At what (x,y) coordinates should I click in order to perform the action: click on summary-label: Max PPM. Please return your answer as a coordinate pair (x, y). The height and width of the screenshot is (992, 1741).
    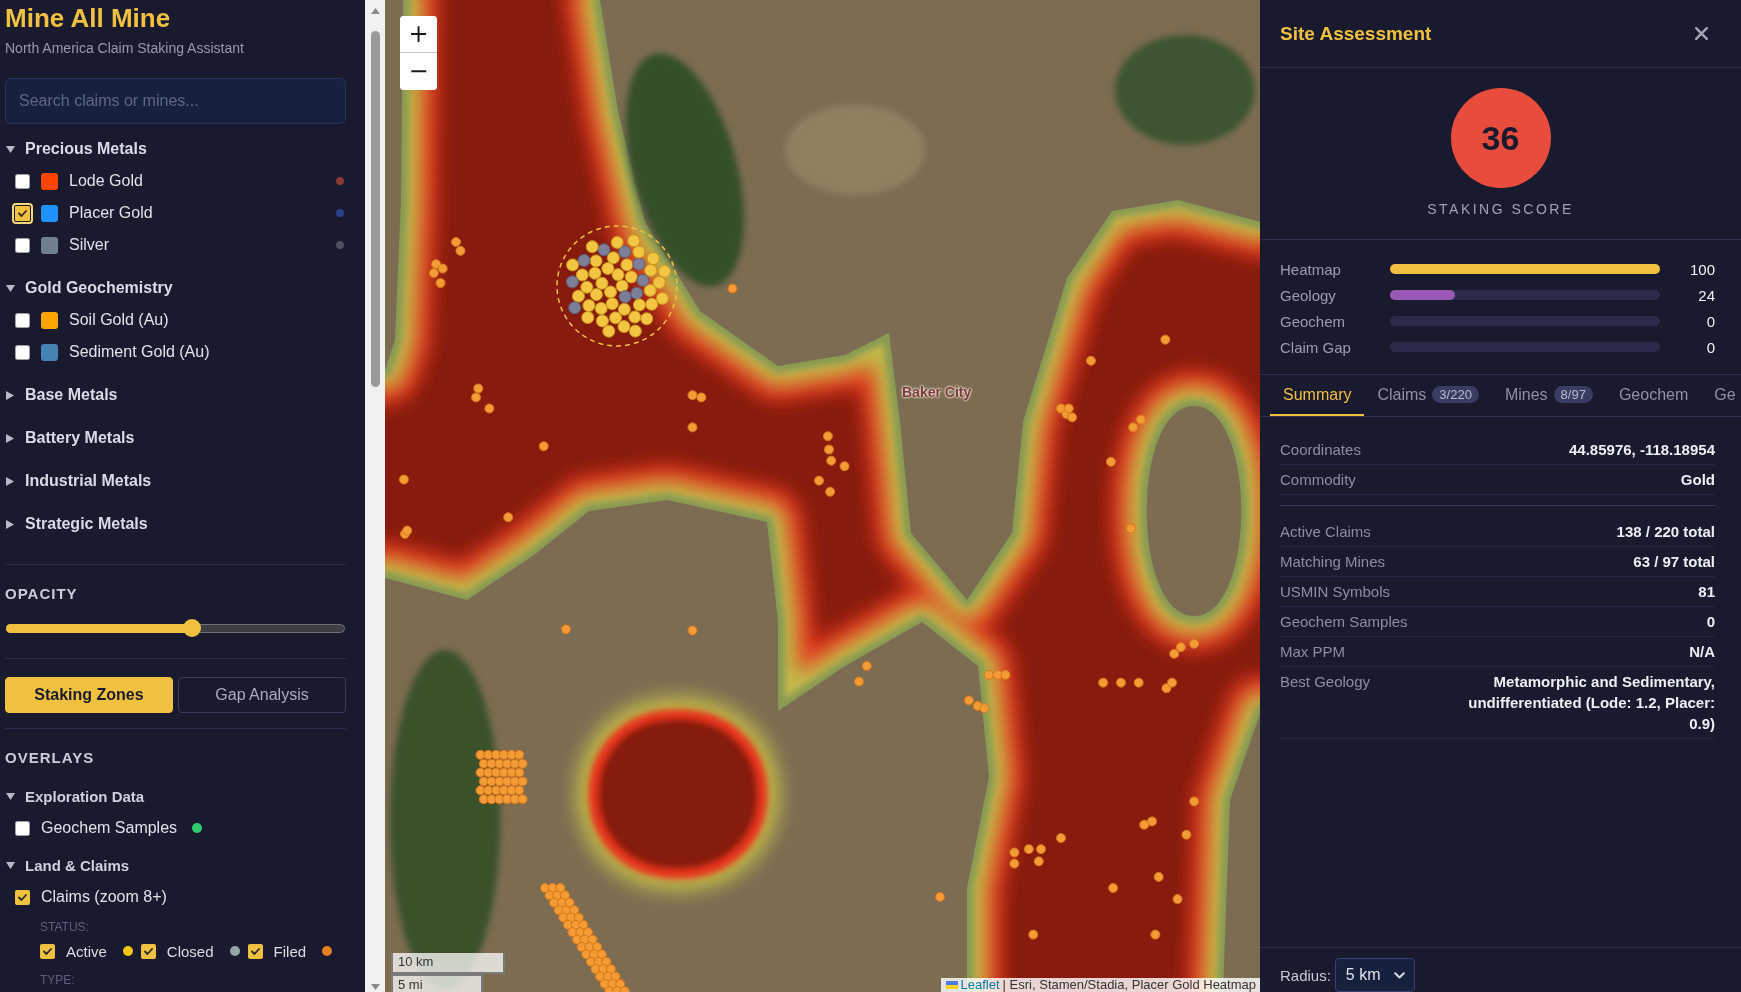
    Looking at the image, I should click on (1312, 652).